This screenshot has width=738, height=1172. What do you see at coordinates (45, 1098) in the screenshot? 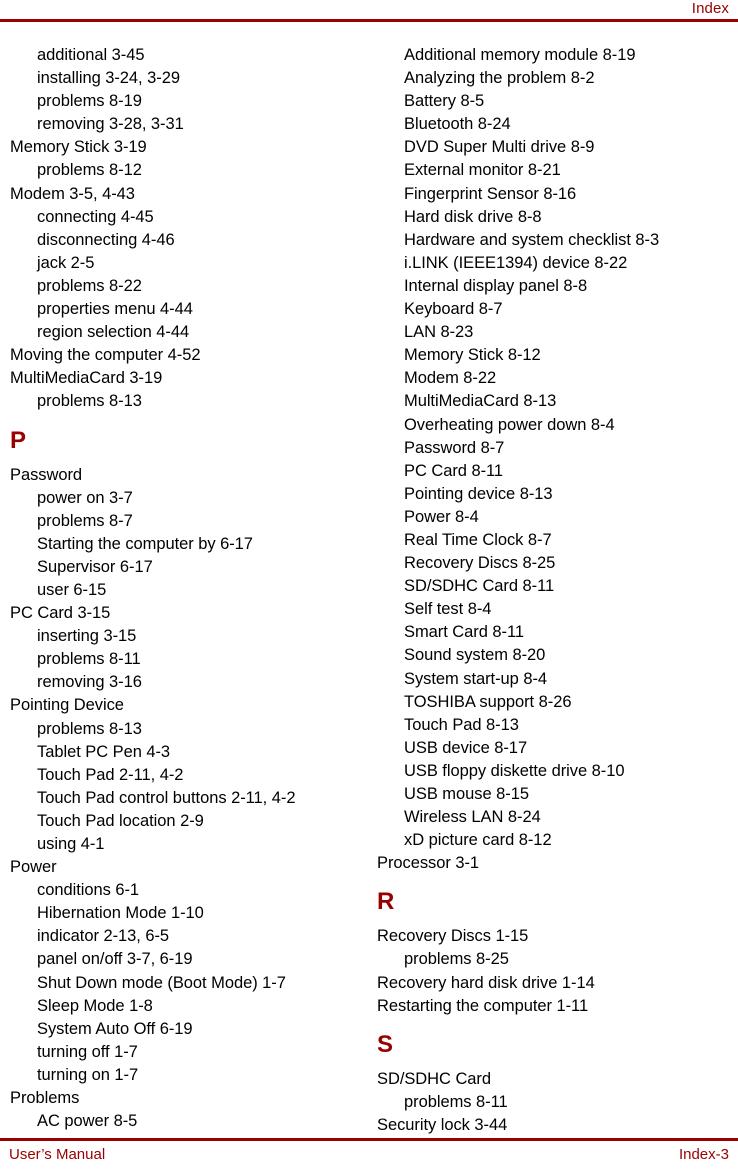
I see `index-entry: Problems` at bounding box center [45, 1098].